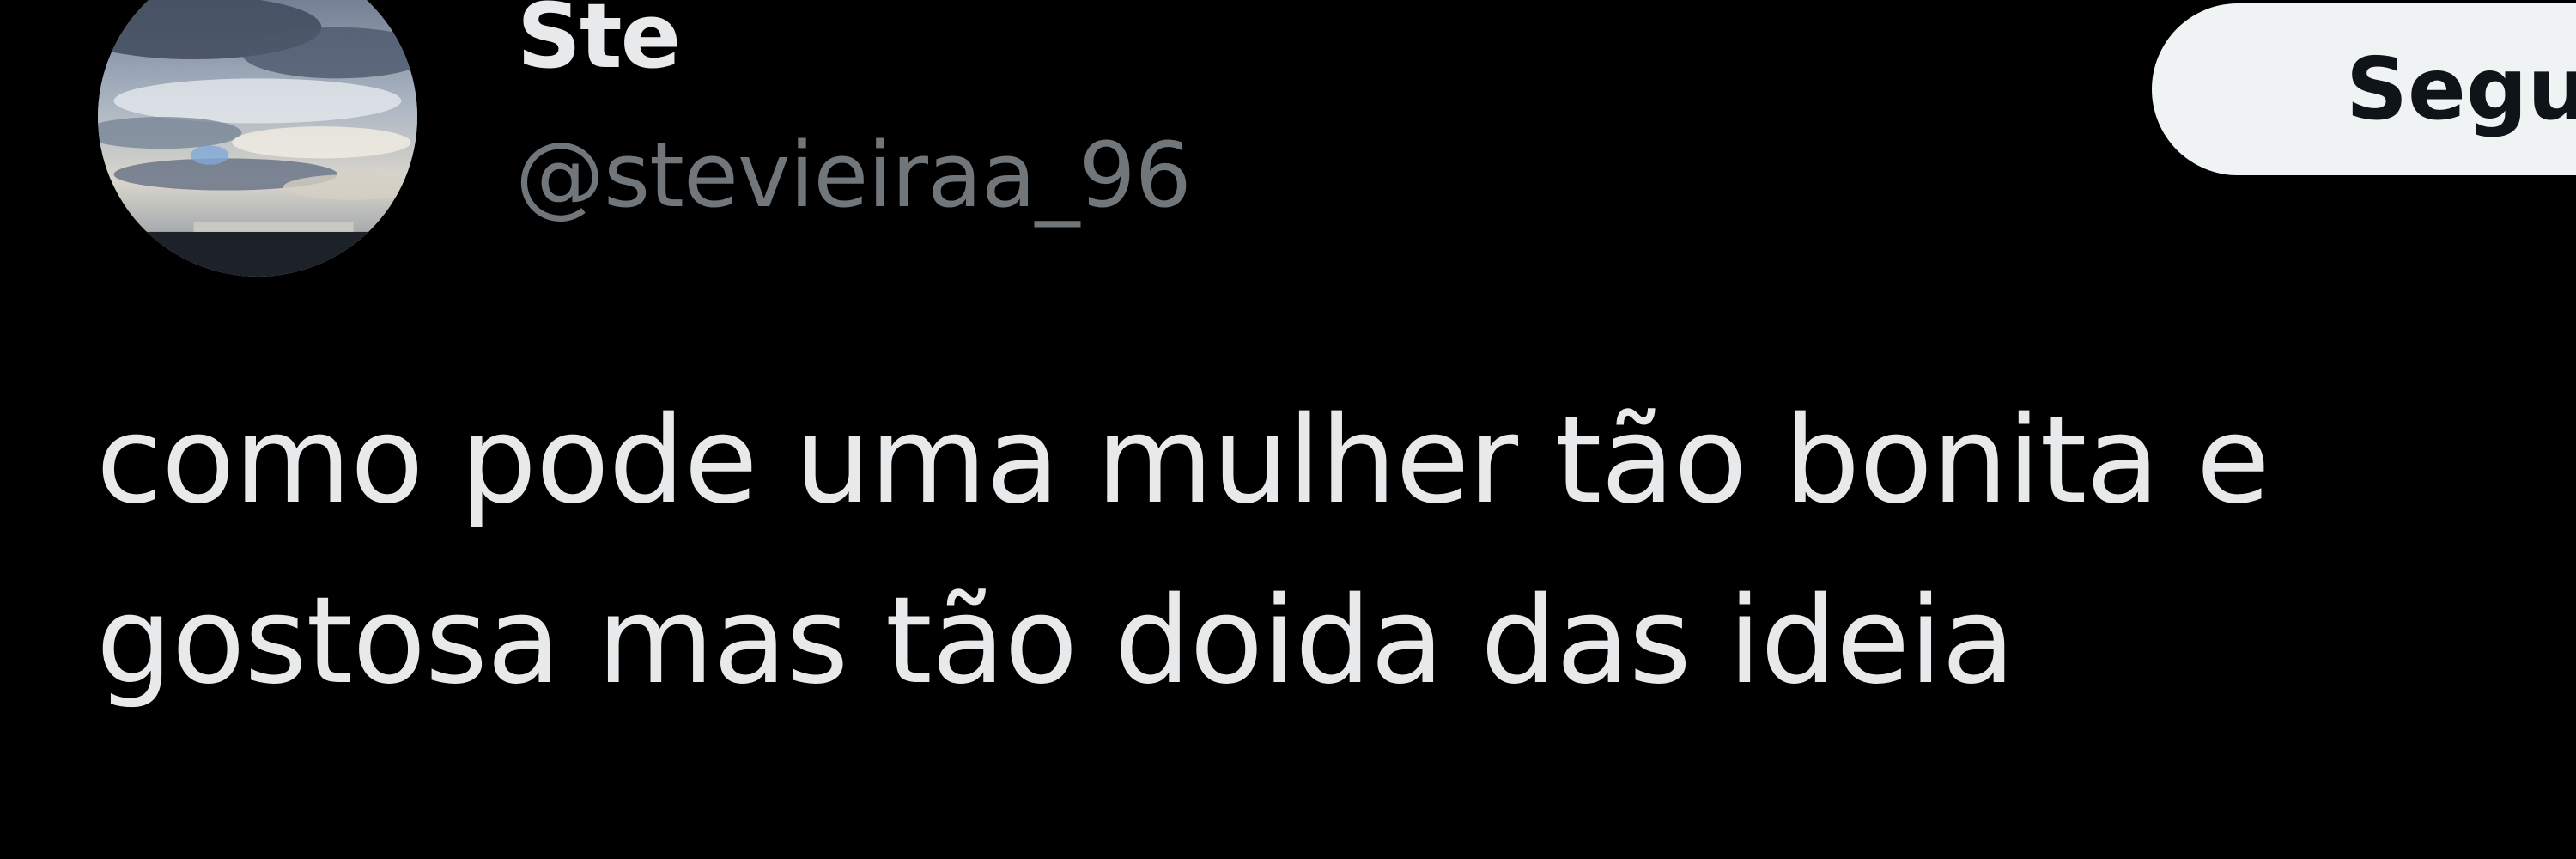 The width and height of the screenshot is (2576, 859). I want to click on follow-button: Segu, so click(2364, 89).